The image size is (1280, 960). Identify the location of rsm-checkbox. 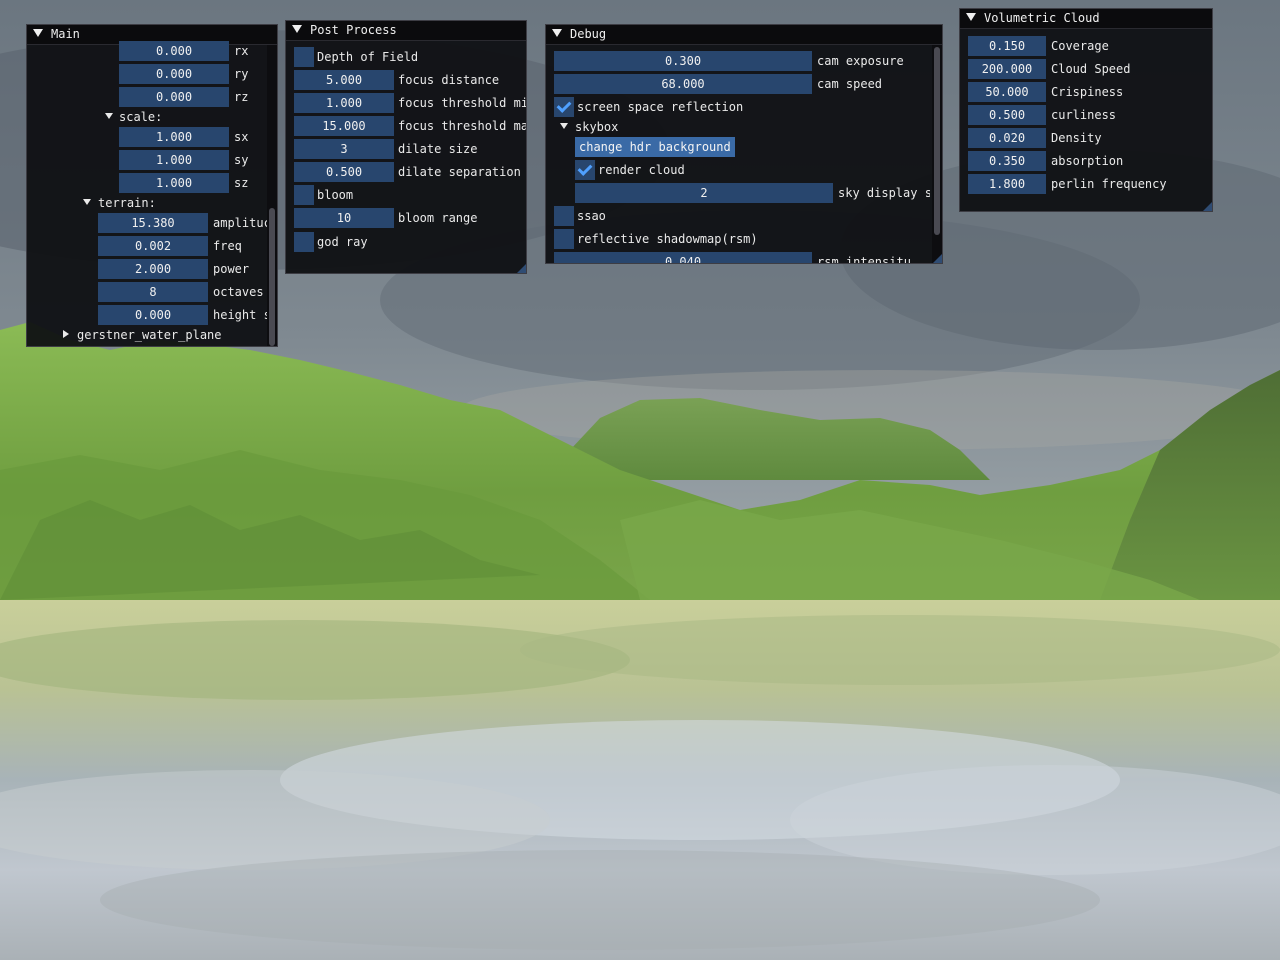
(564, 239).